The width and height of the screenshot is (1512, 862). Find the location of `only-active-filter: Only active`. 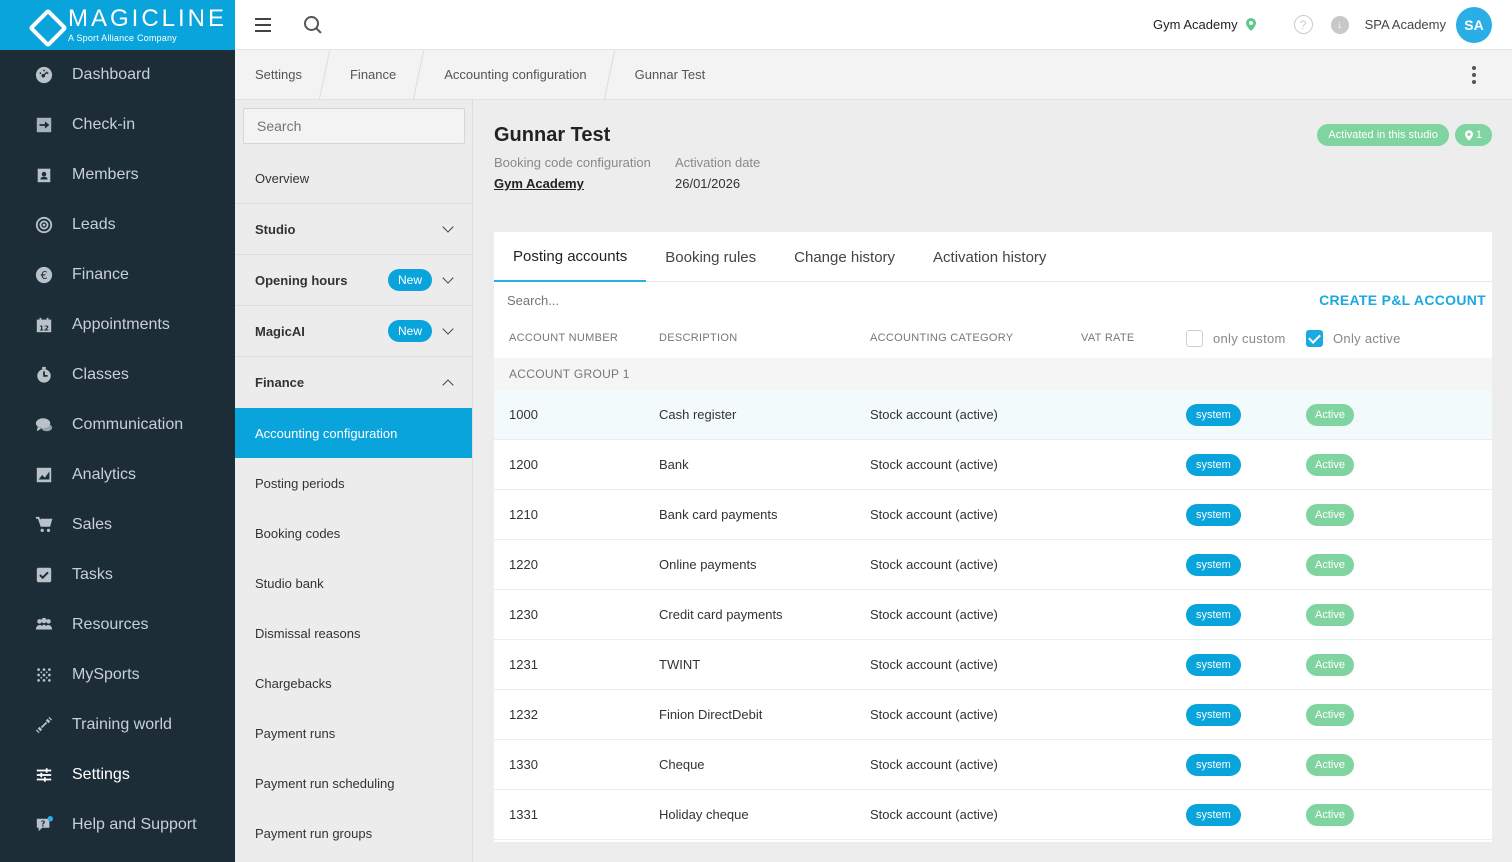

only-active-filter: Only active is located at coordinates (1353, 338).